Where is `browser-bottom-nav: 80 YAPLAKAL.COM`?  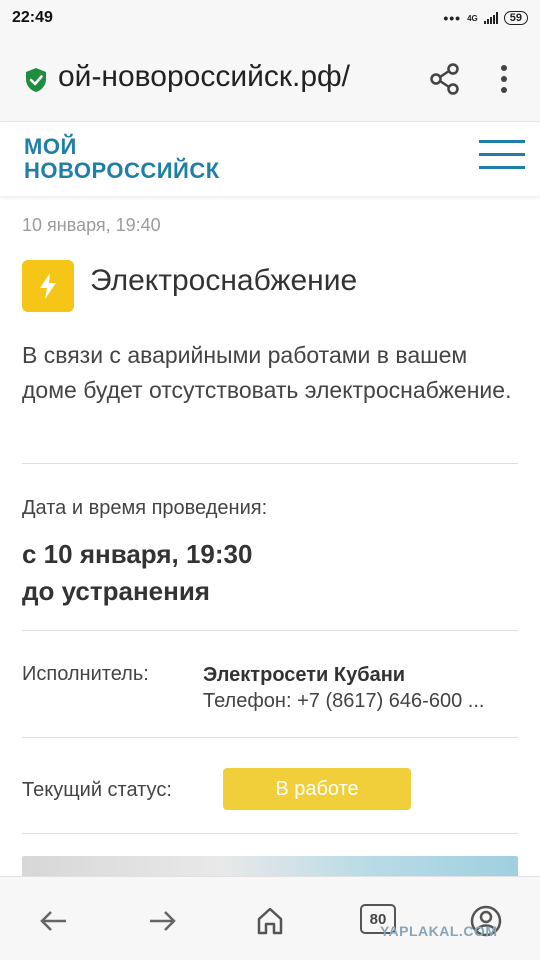 browser-bottom-nav: 80 YAPLAKAL.COM is located at coordinates (270, 918).